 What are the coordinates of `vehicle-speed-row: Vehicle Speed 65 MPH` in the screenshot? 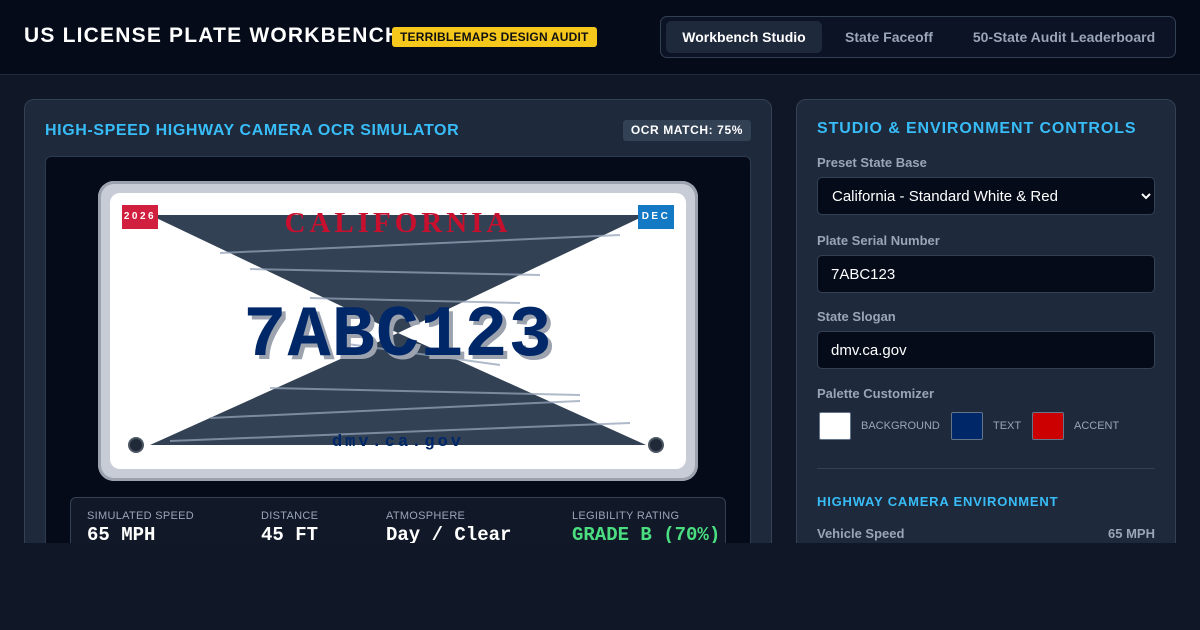 It's located at (986, 533).